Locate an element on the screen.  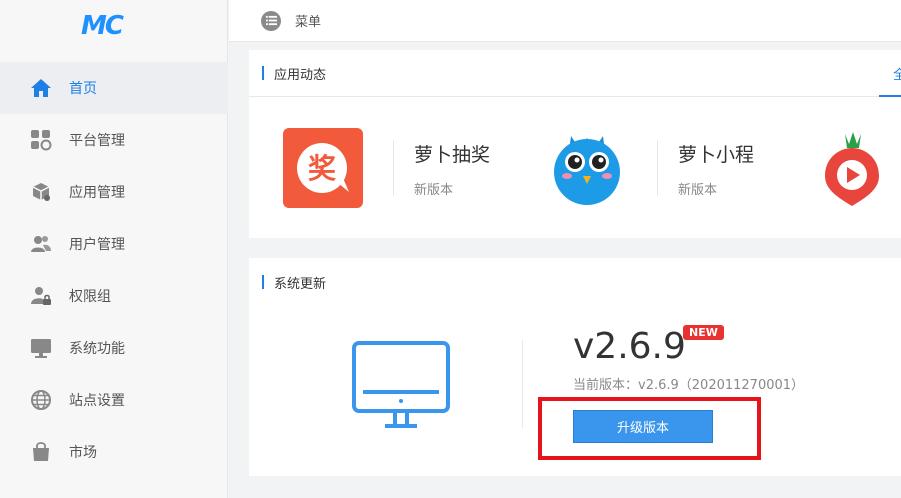
logo: MC is located at coordinates (113, 26).